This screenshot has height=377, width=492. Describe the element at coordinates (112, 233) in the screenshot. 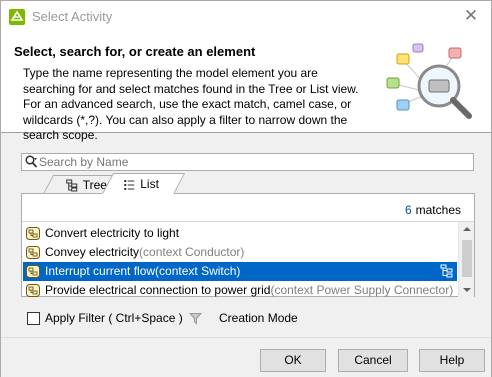

I see `list-item-name: Convert electricity to light` at that location.